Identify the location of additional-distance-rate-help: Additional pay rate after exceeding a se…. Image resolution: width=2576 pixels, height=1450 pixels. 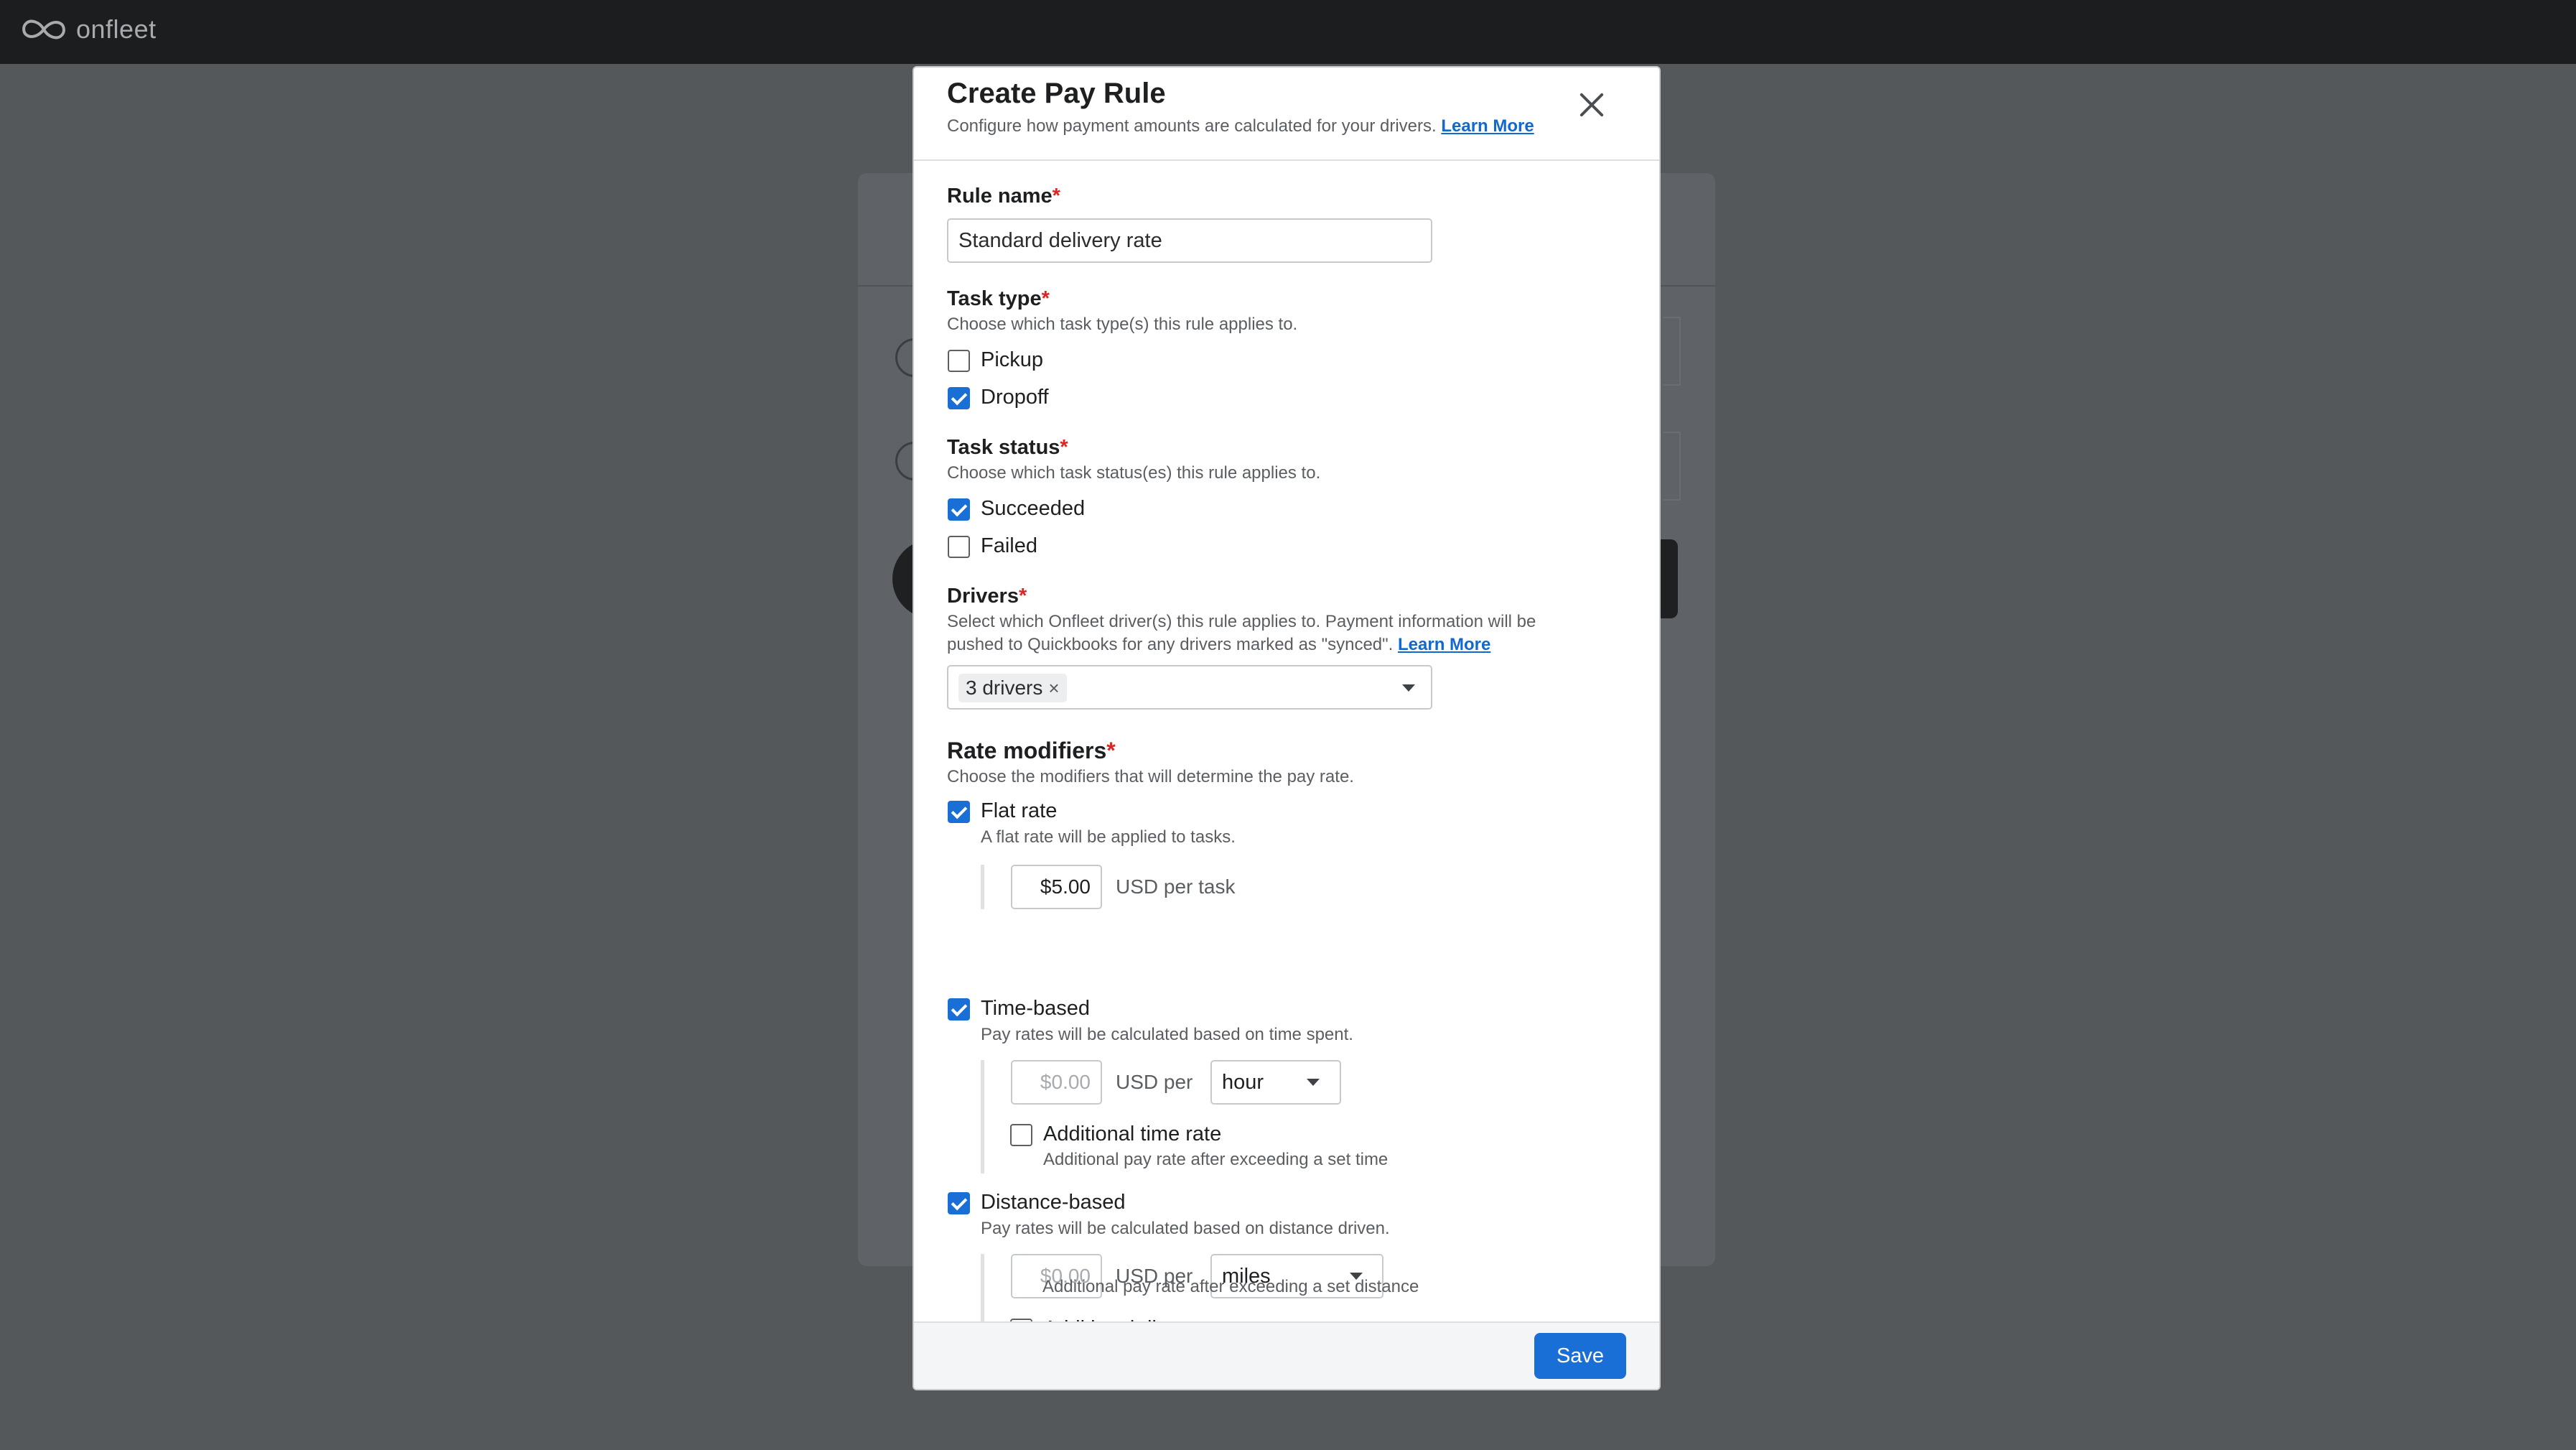
(1230, 1286).